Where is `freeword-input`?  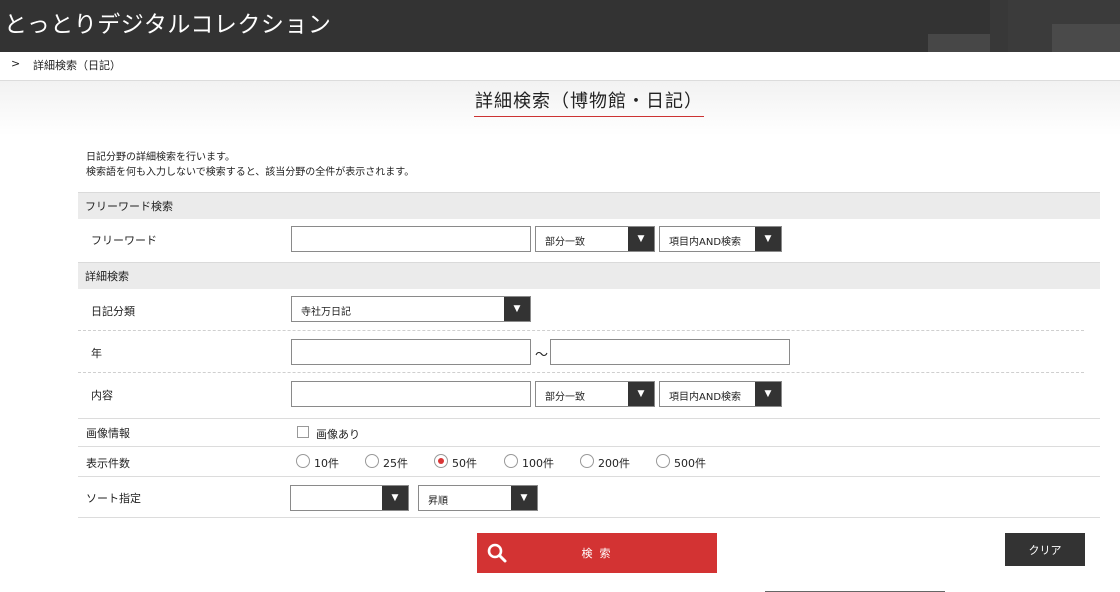 freeword-input is located at coordinates (411, 239).